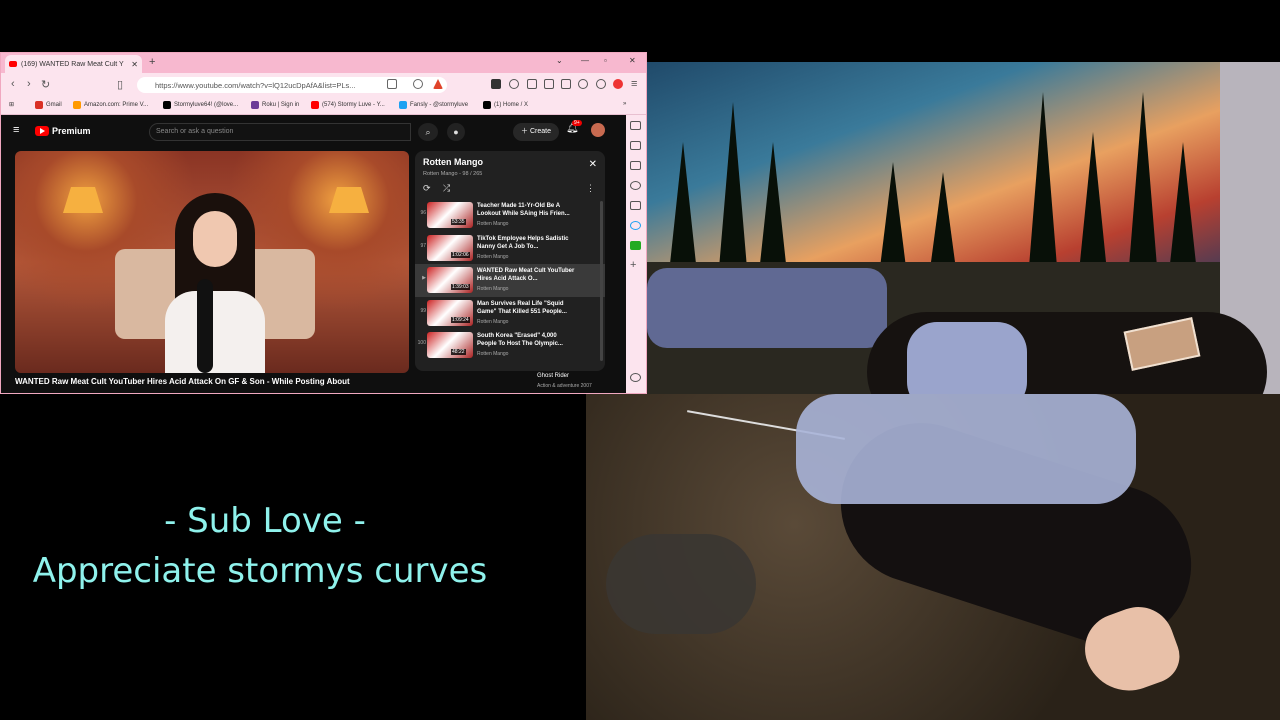 This screenshot has height=720, width=1280. I want to click on roku-icon, so click(255, 105).